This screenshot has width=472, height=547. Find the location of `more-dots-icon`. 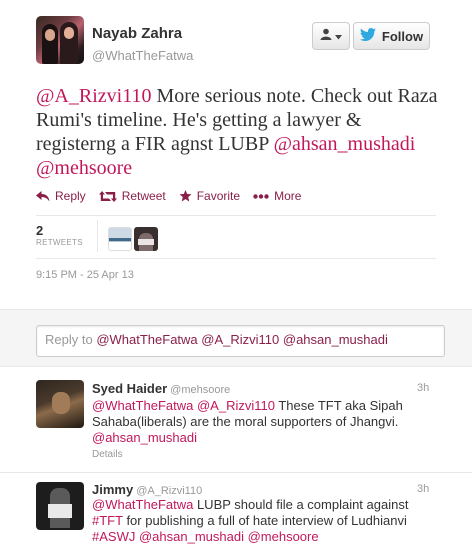

more-dots-icon is located at coordinates (261, 196).